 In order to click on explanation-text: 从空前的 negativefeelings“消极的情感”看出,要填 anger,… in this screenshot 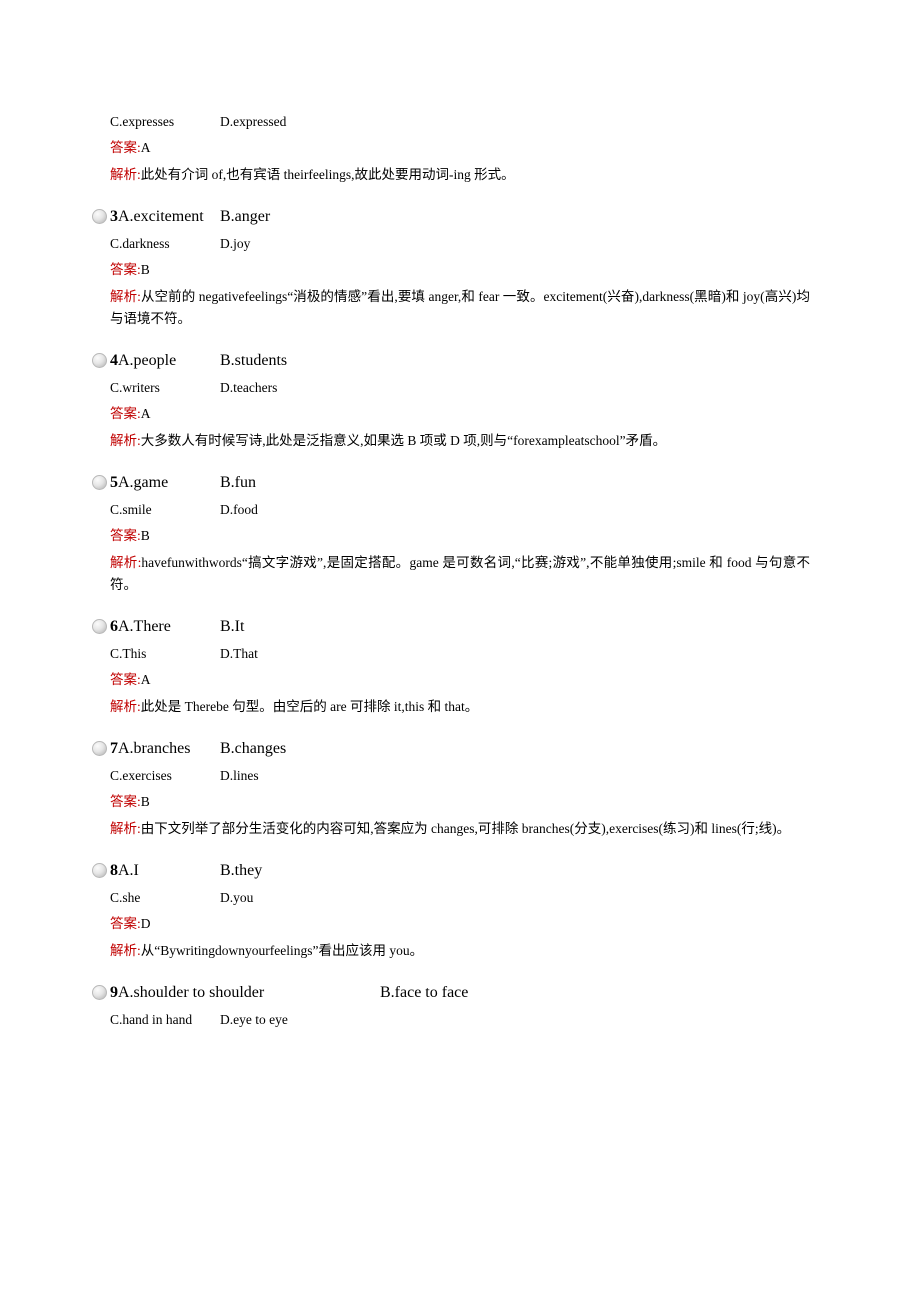, I will do `click(460, 307)`.